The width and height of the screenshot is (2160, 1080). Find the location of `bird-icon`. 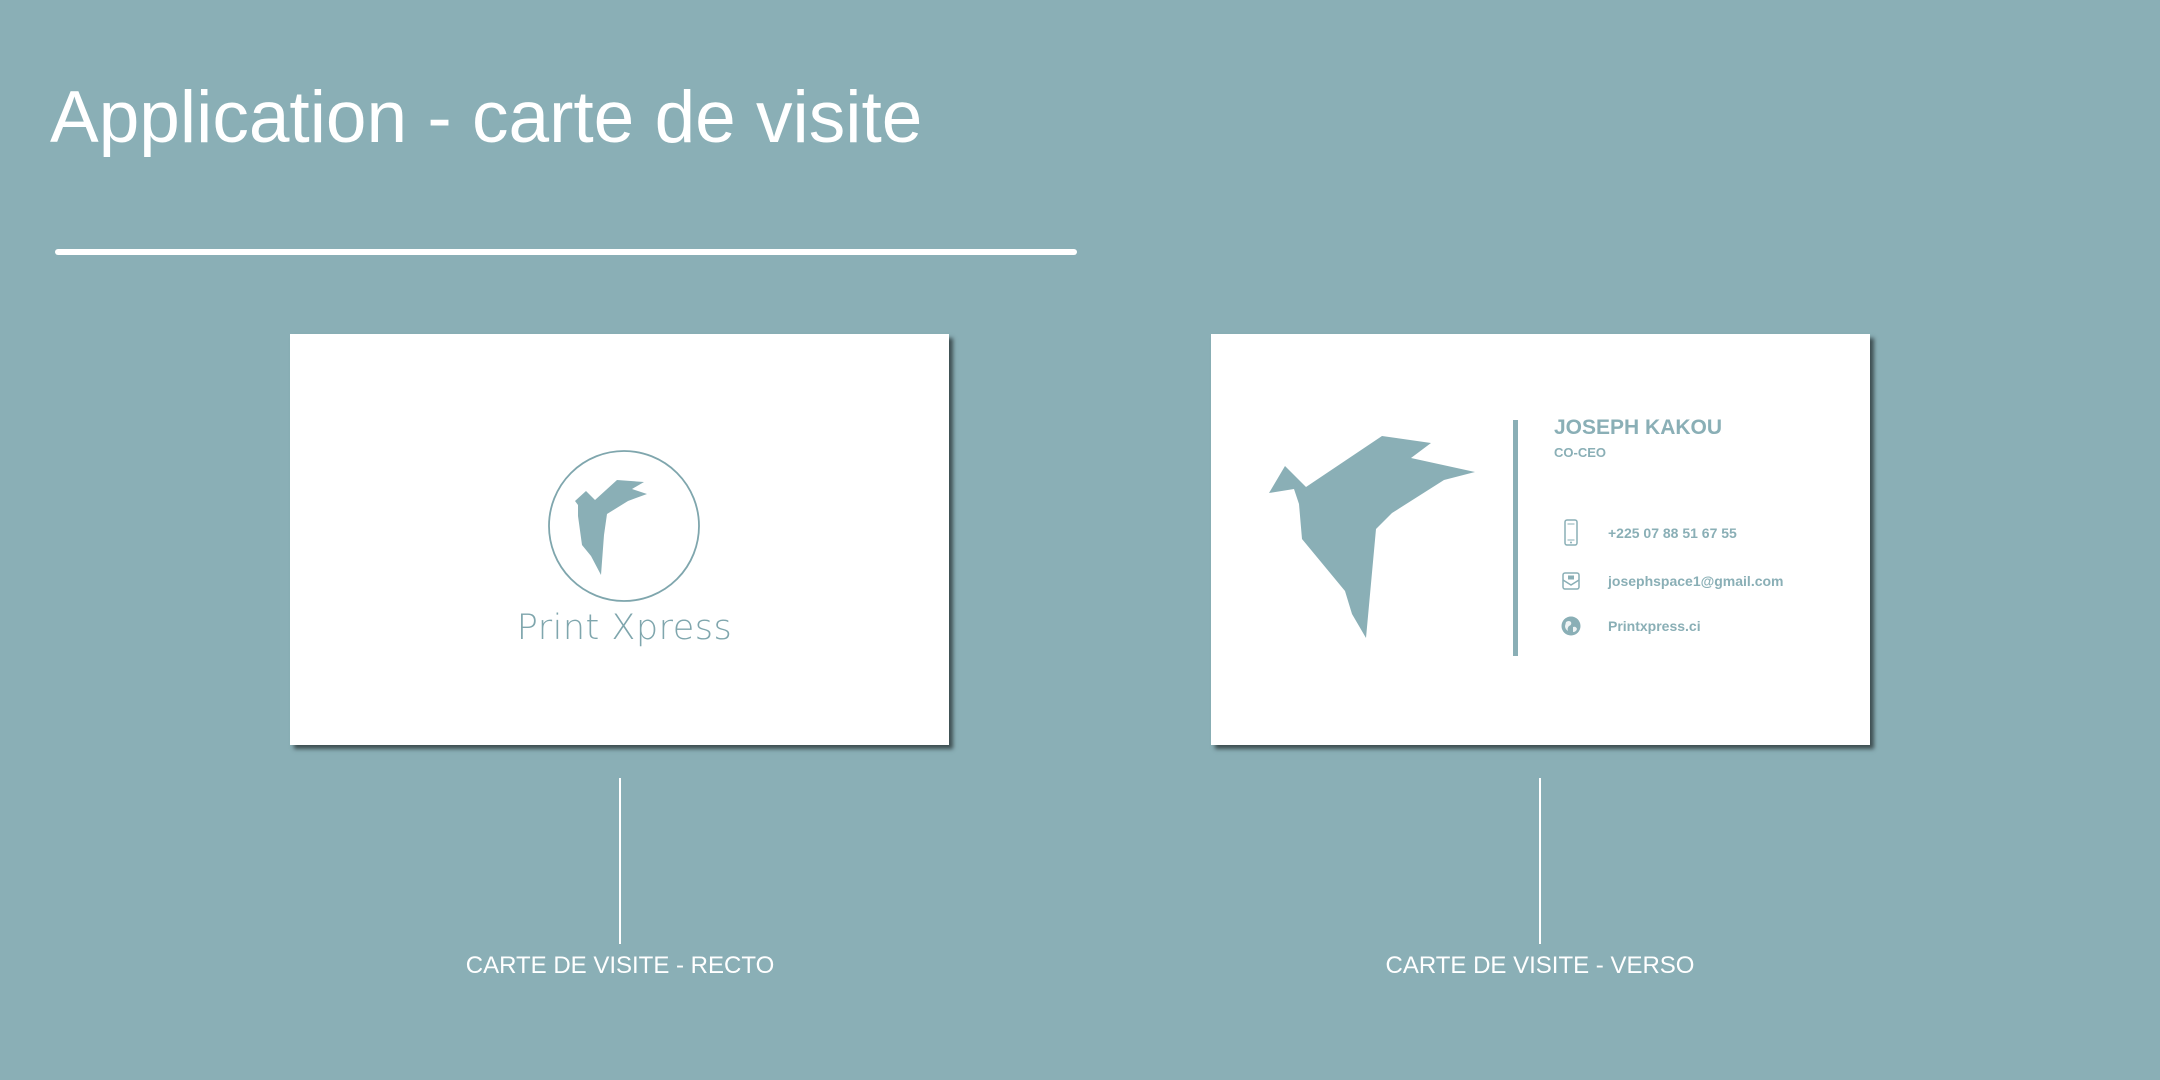

bird-icon is located at coordinates (1372, 537).